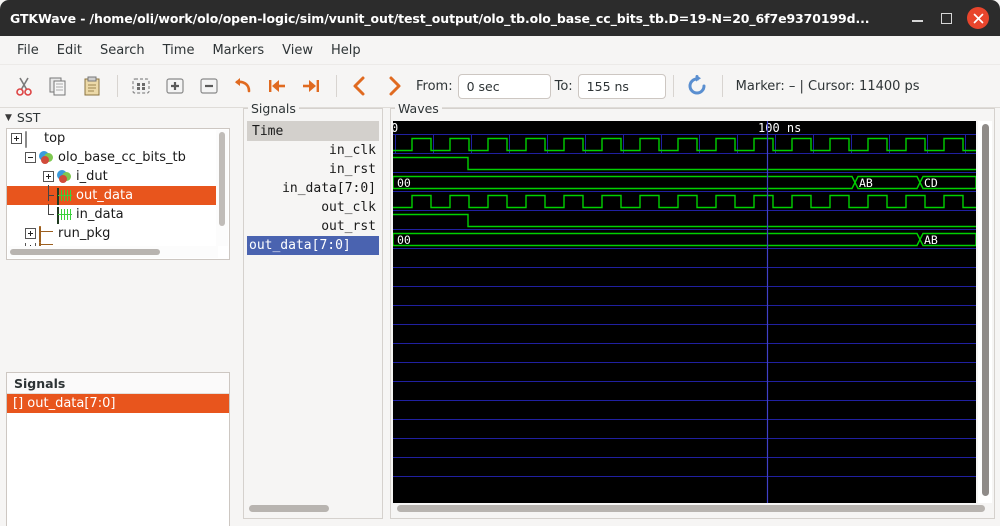 This screenshot has width=1000, height=526. Describe the element at coordinates (58, 86) in the screenshot. I see `copy-icon` at that location.